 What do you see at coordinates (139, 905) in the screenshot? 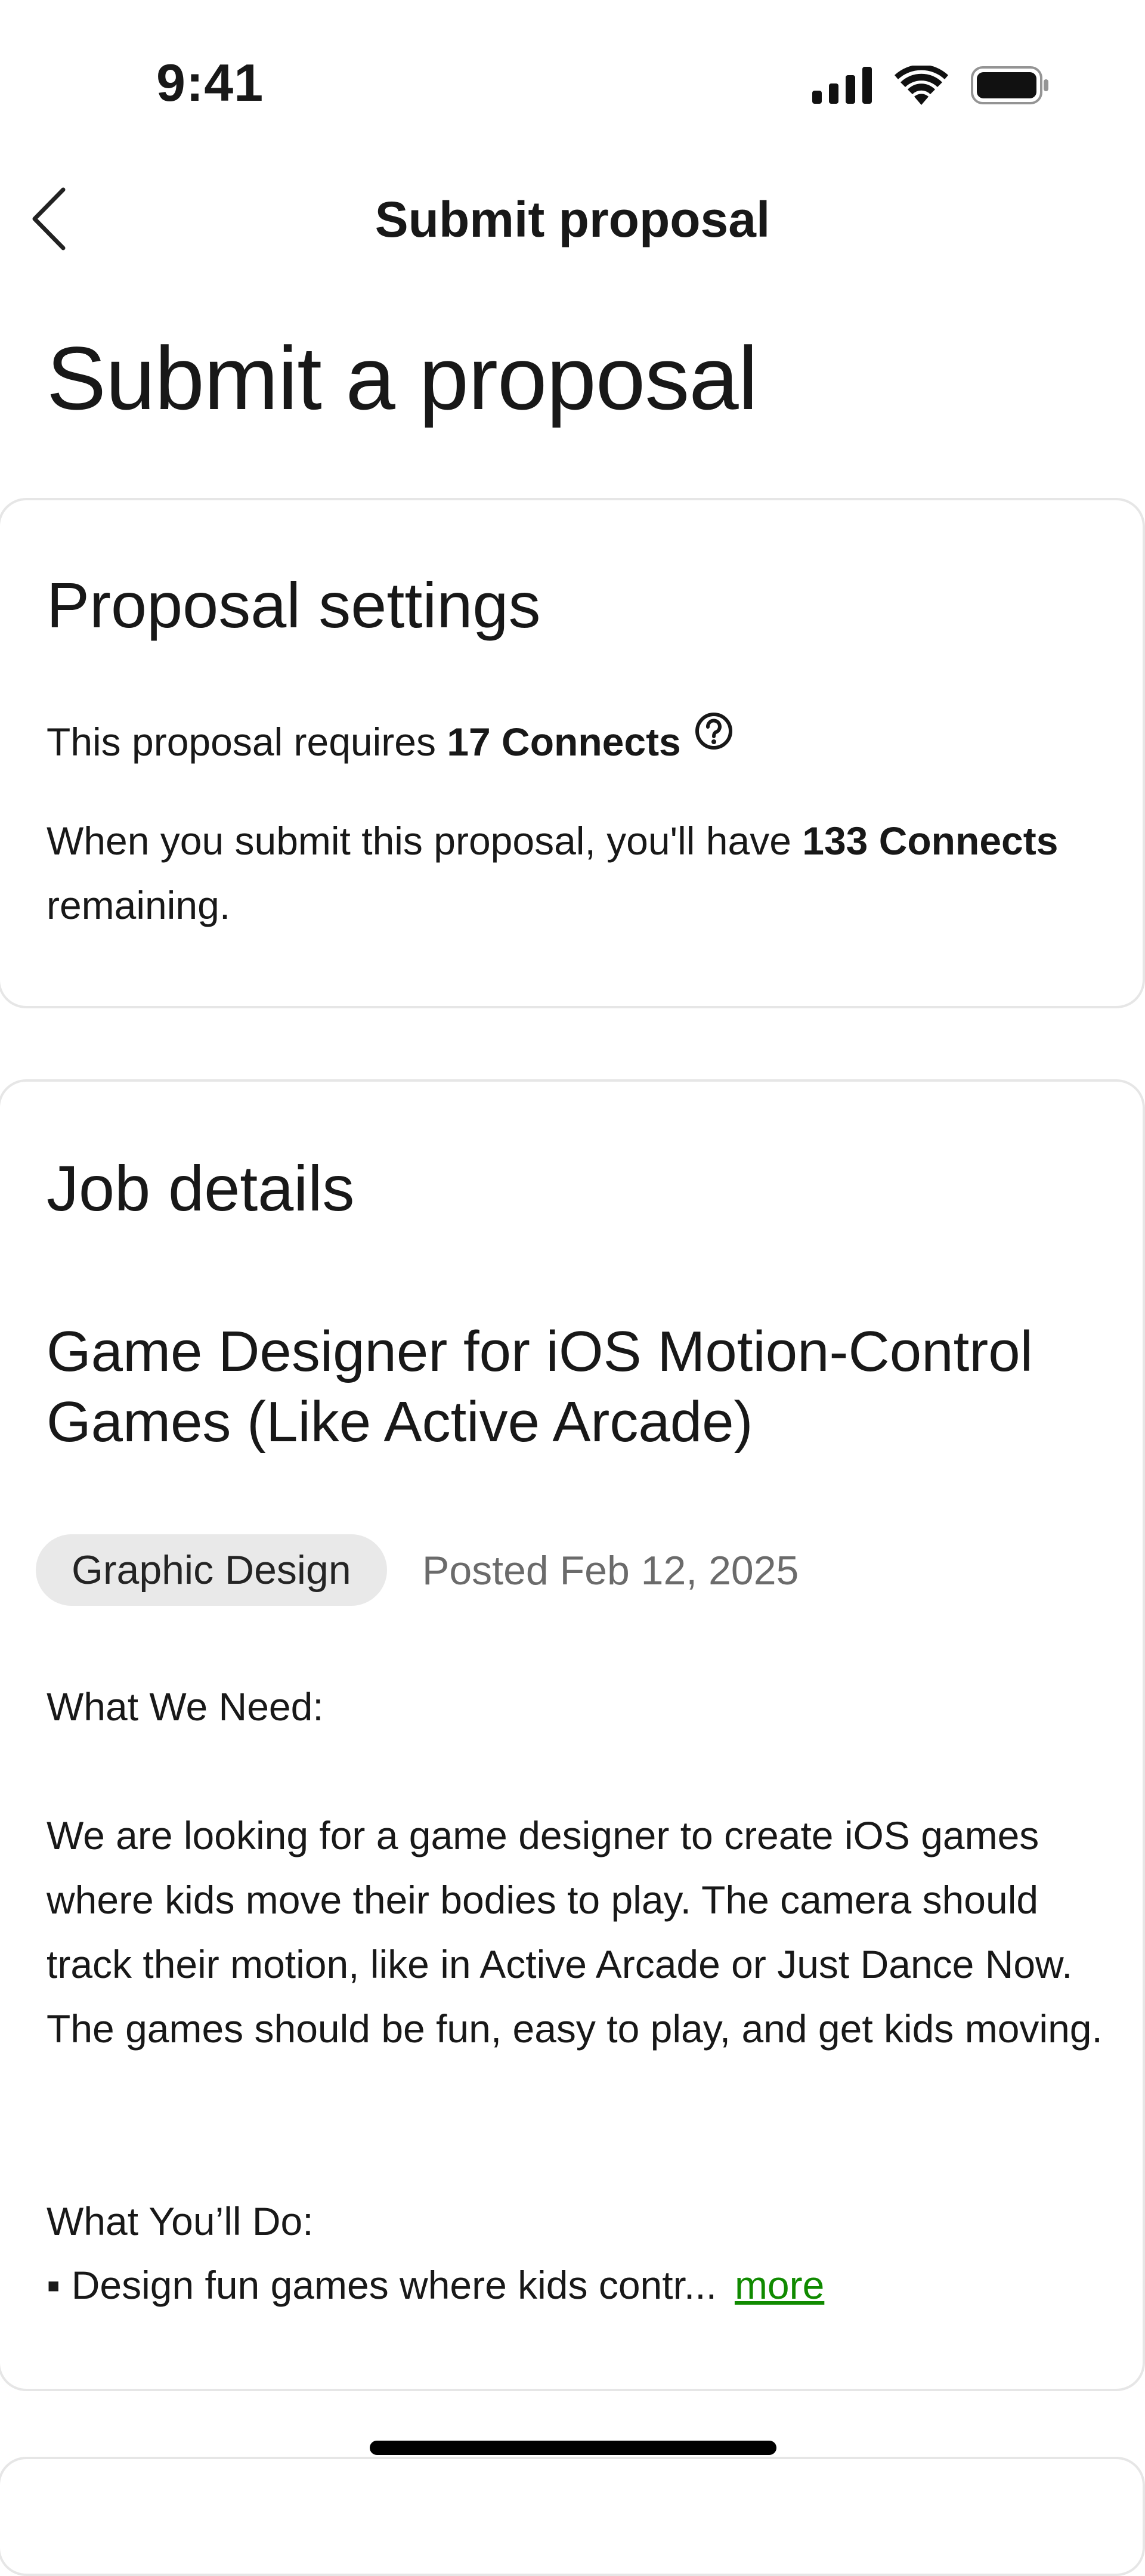
I see `remaining-suffix: remaining.` at bounding box center [139, 905].